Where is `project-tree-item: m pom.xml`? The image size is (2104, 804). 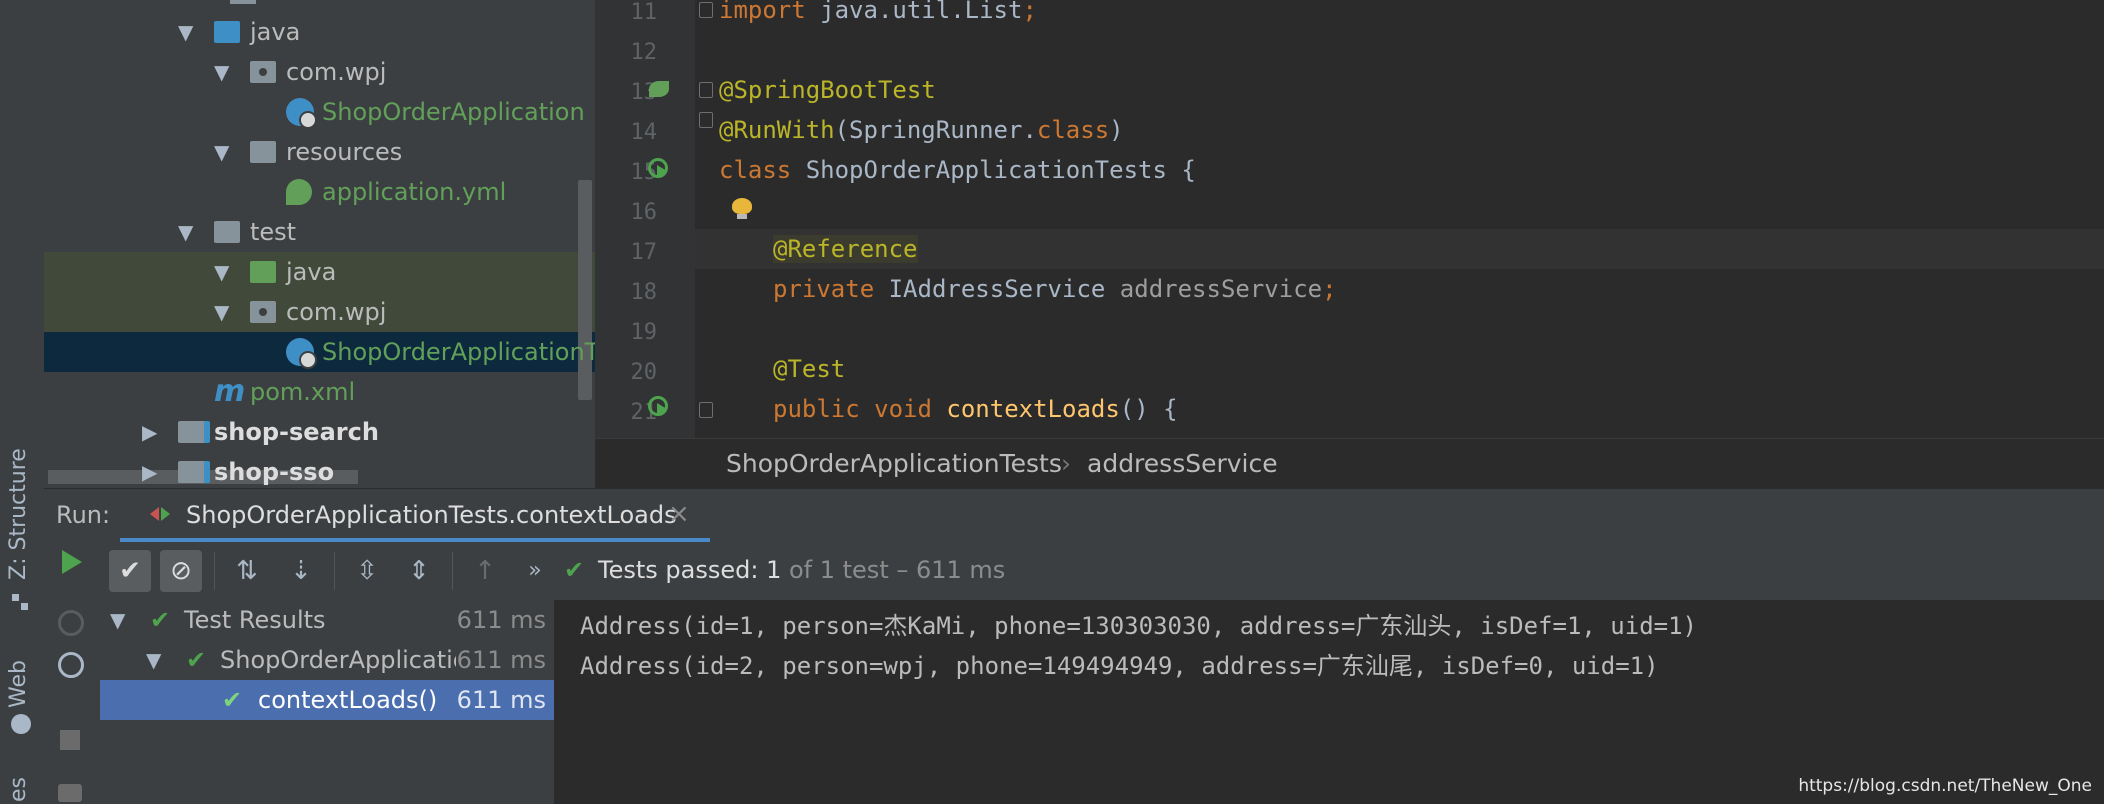
project-tree-item: m pom.xml is located at coordinates (319, 392).